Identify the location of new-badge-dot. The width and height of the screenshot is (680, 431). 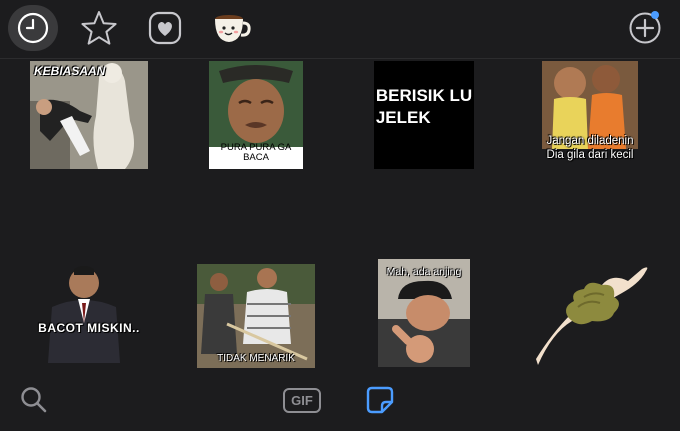
(655, 15).